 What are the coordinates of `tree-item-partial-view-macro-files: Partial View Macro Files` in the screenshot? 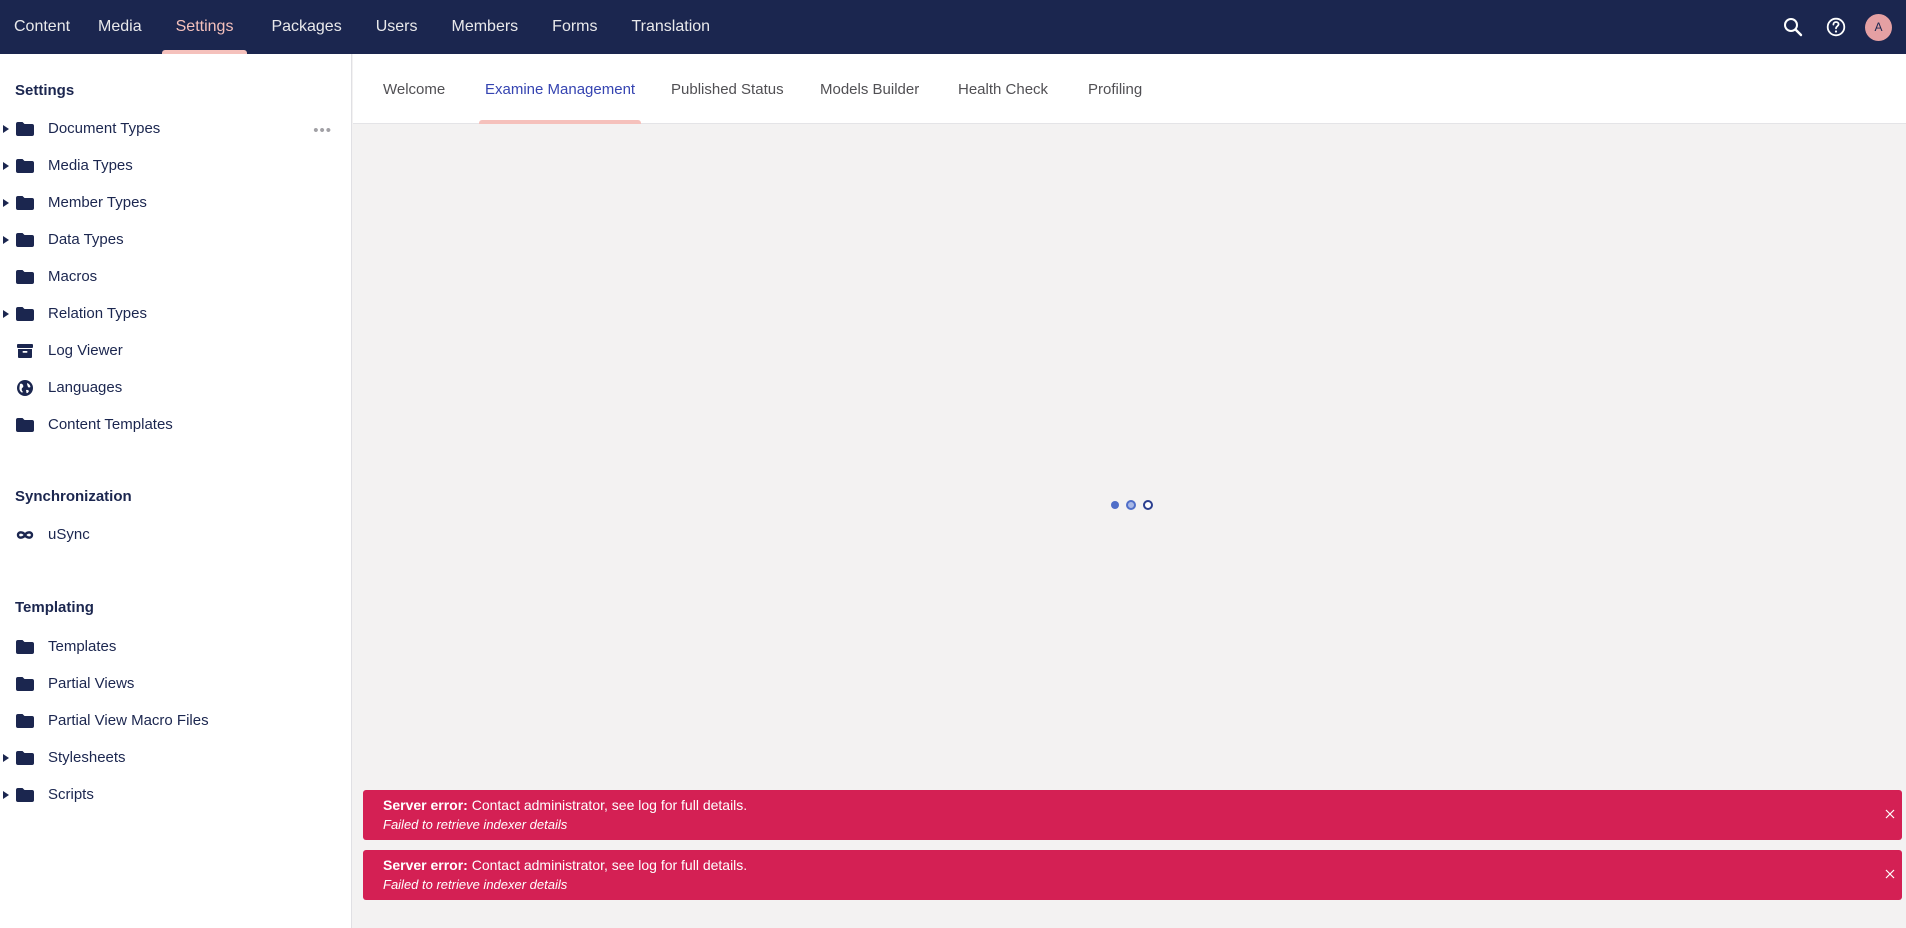 It's located at (175, 720).